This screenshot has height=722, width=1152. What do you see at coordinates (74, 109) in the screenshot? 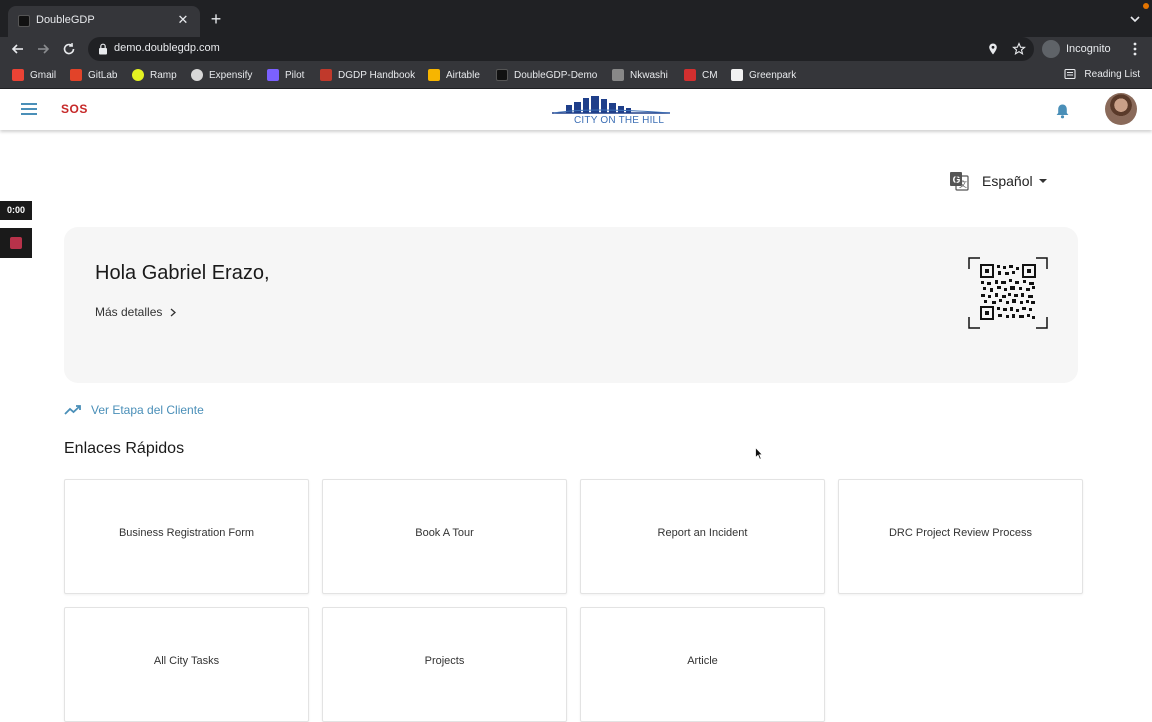
I see `sos-button: SOS` at bounding box center [74, 109].